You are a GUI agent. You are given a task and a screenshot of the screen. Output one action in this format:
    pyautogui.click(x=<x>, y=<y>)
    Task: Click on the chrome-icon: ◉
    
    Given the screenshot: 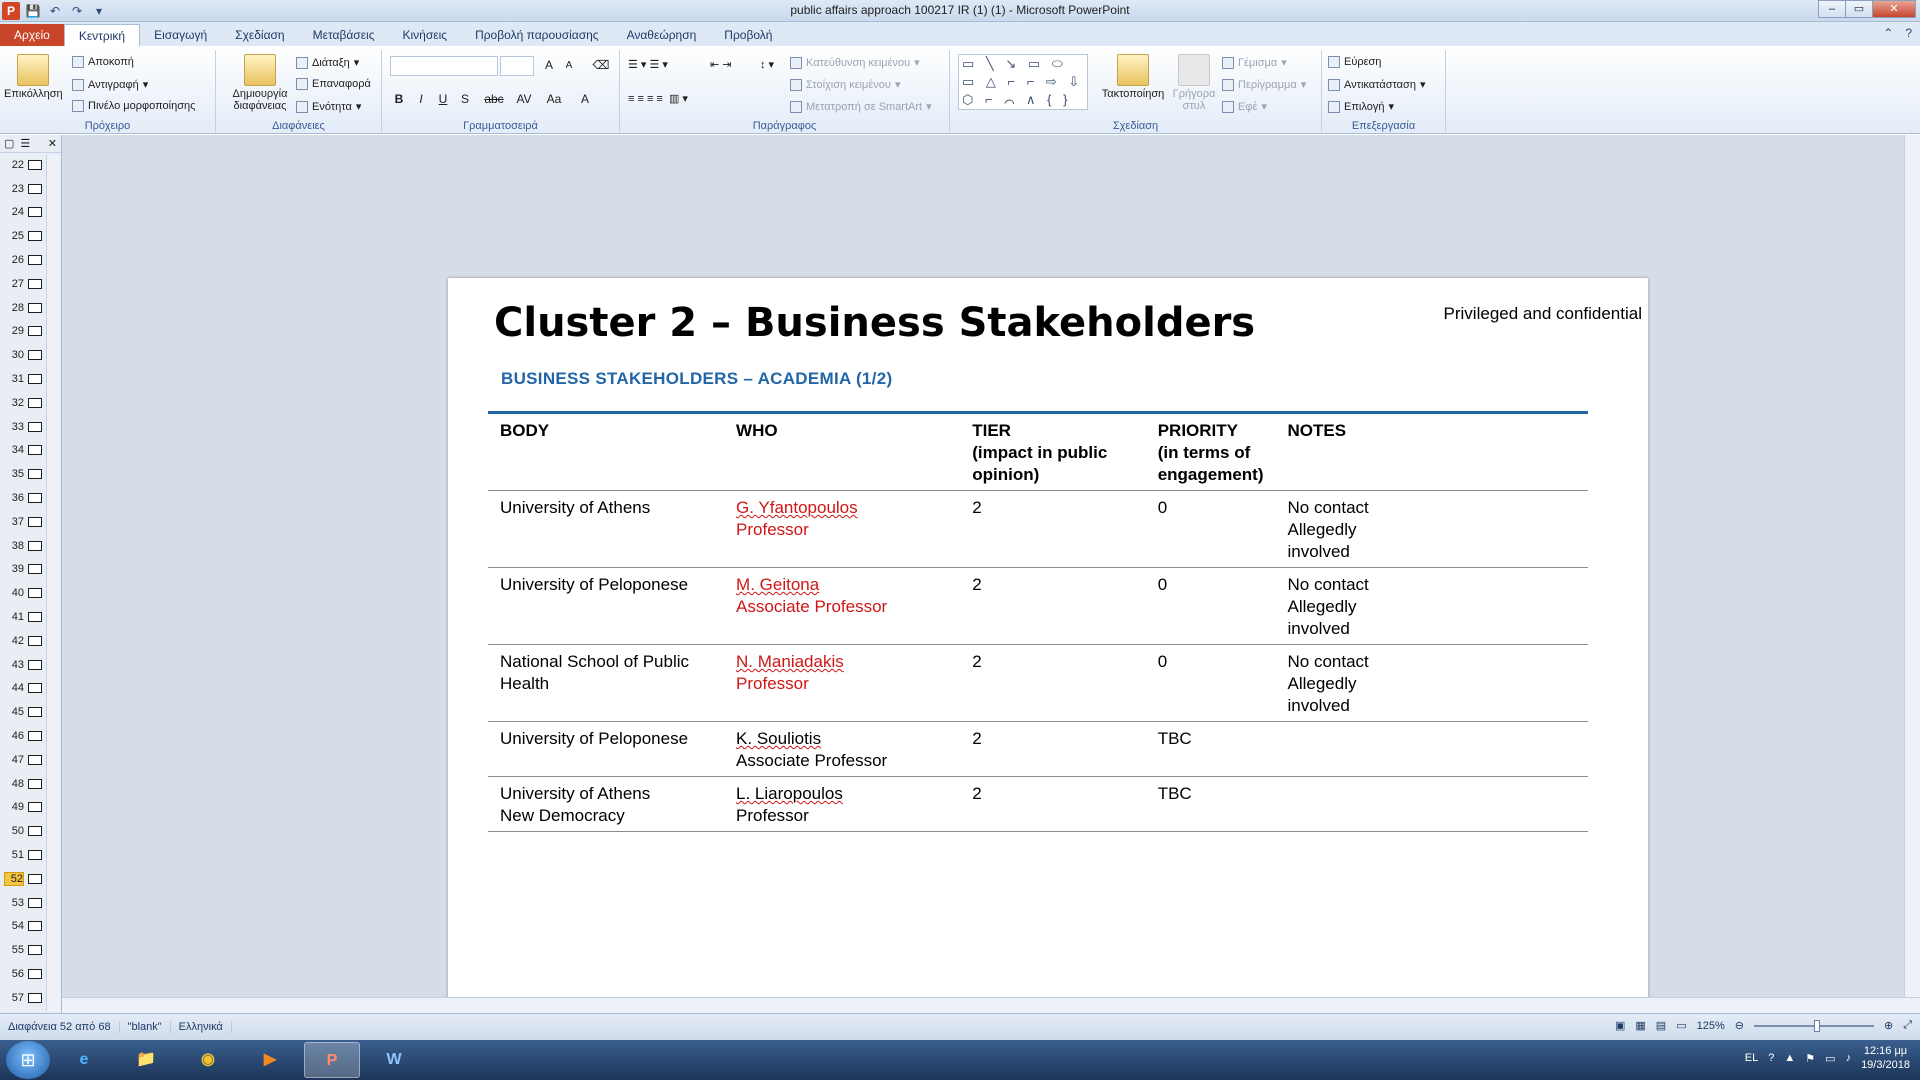 What is the action you would take?
    pyautogui.click(x=208, y=1060)
    